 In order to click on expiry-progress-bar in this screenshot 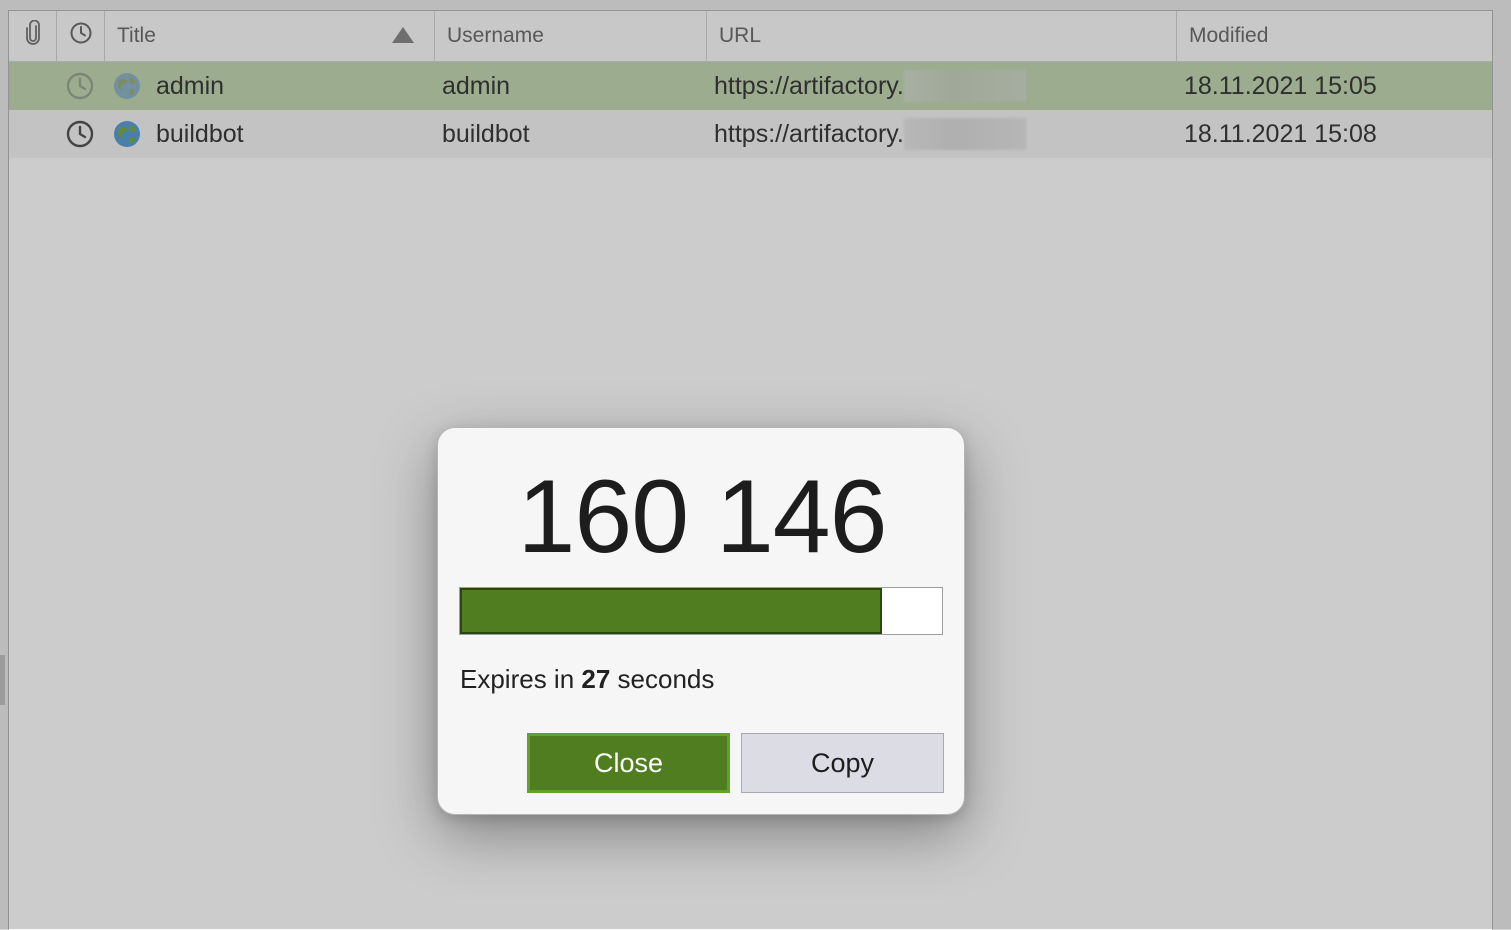, I will do `click(701, 611)`.